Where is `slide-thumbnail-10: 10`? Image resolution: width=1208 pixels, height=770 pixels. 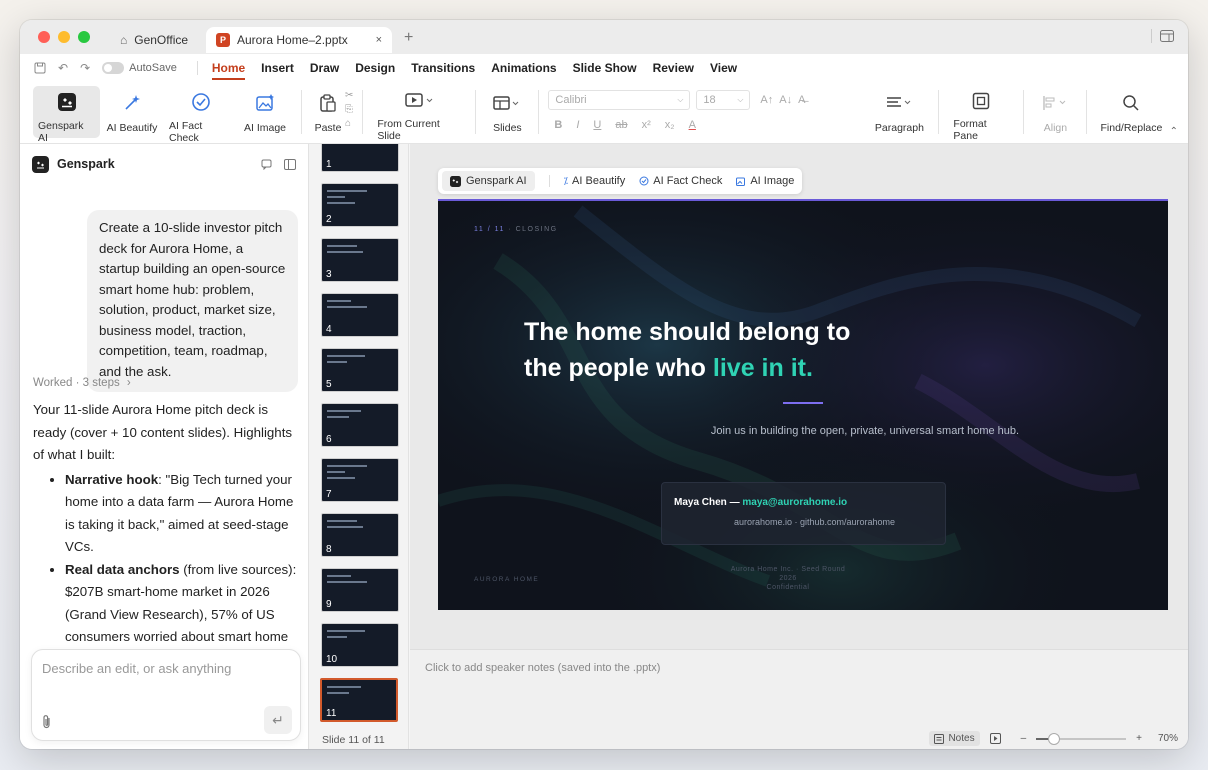 slide-thumbnail-10: 10 is located at coordinates (360, 645).